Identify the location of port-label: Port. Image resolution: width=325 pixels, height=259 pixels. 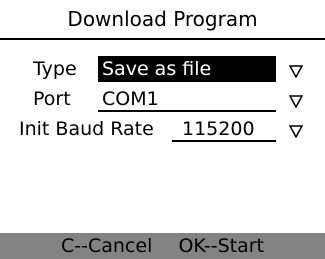
(52, 99).